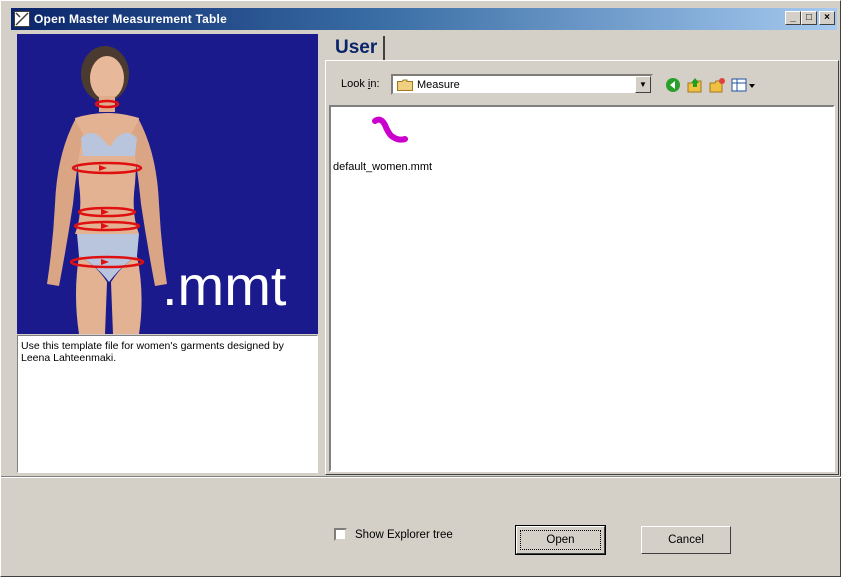 This screenshot has height=577, width=841. I want to click on file-extension-label: .mmt, so click(224, 285).